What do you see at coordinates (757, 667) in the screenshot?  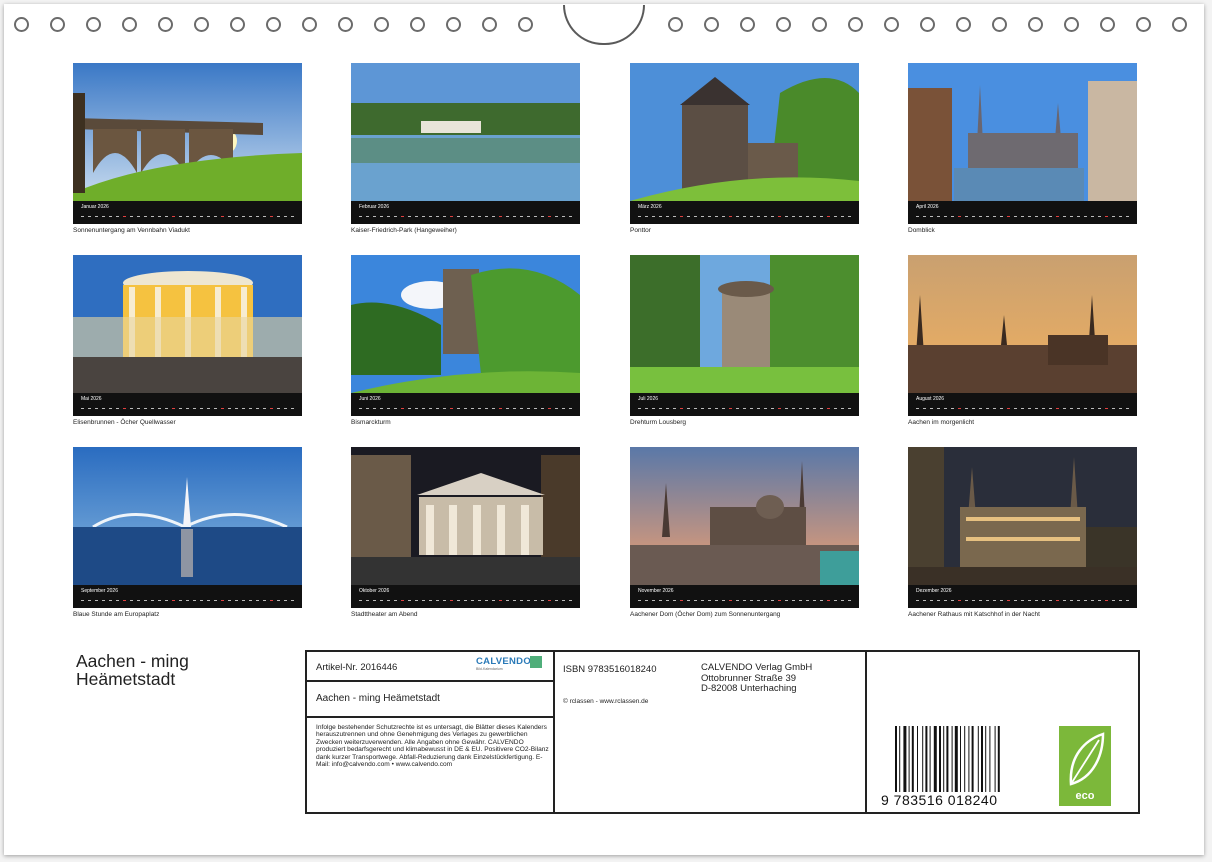 I see `publisher-name: CALVENDO Verlag GmbH` at bounding box center [757, 667].